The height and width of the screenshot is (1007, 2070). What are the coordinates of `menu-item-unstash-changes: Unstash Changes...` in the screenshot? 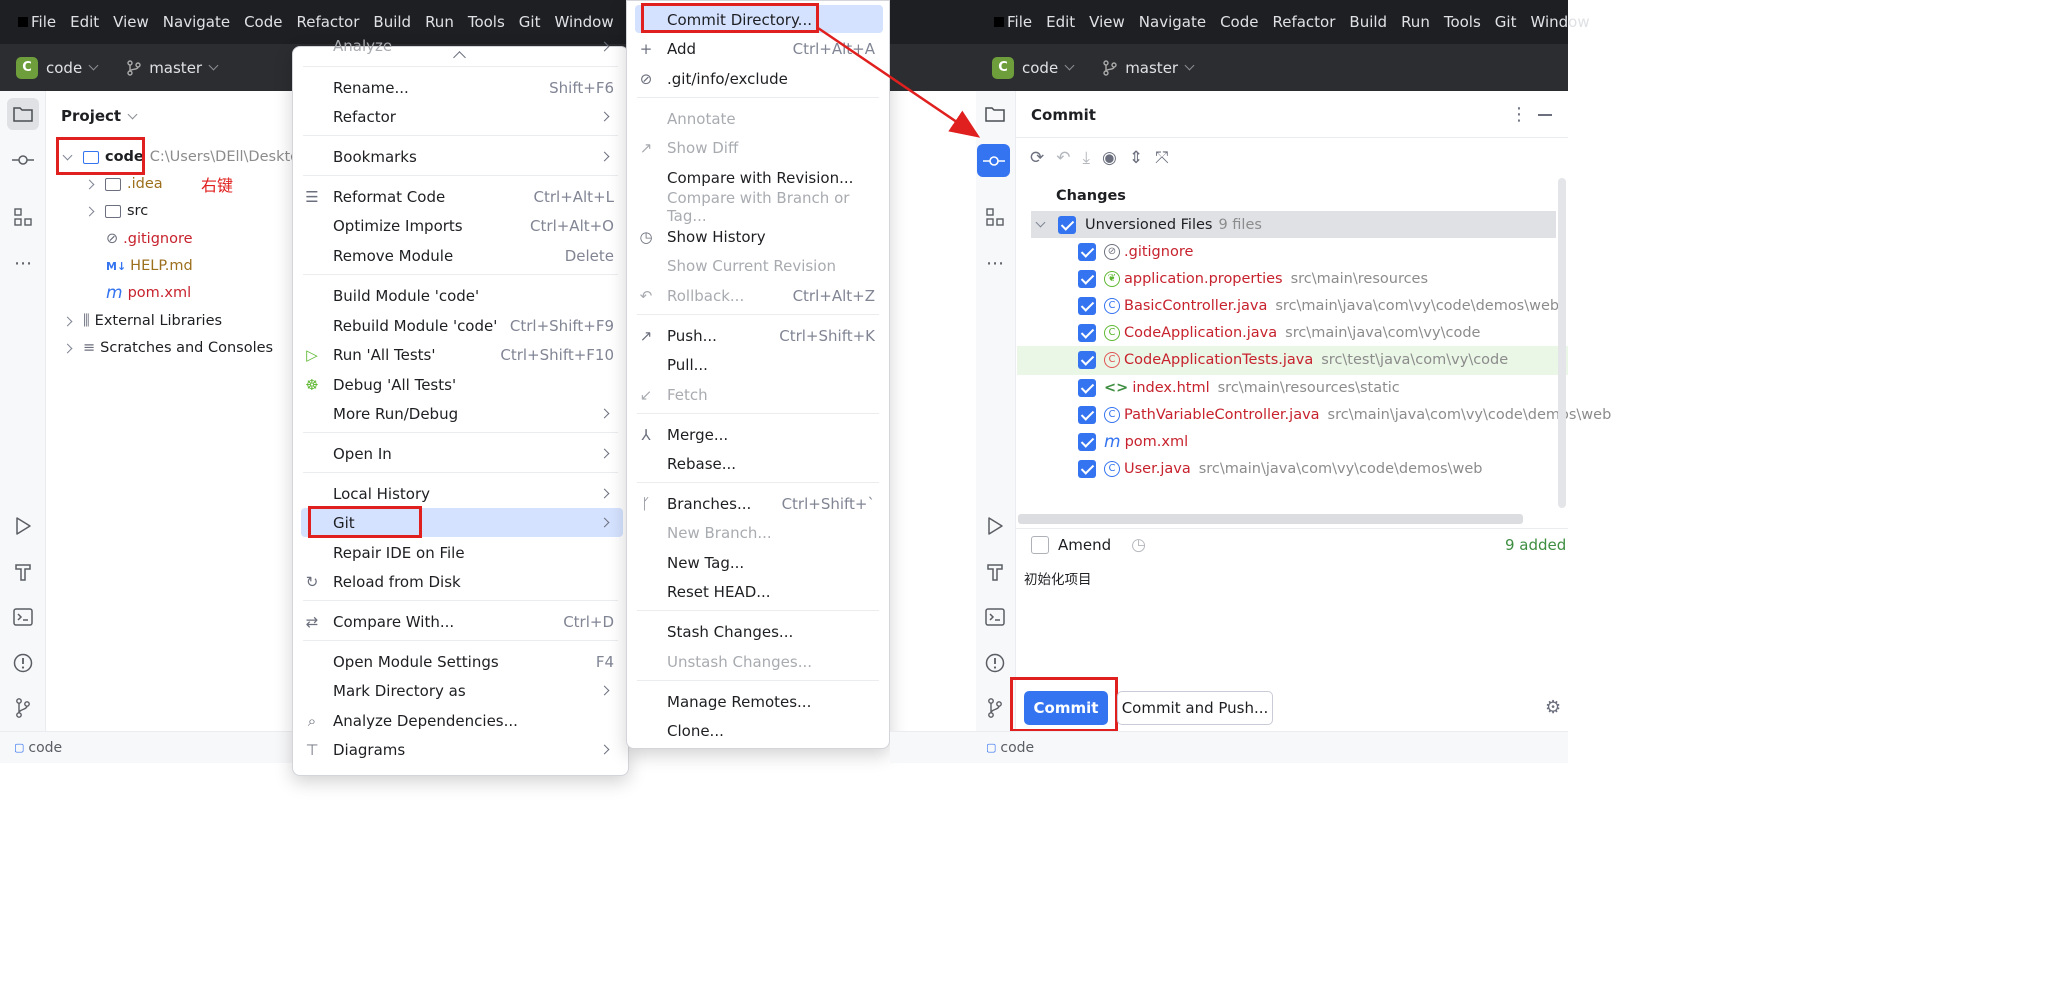 It's located at (758, 661).